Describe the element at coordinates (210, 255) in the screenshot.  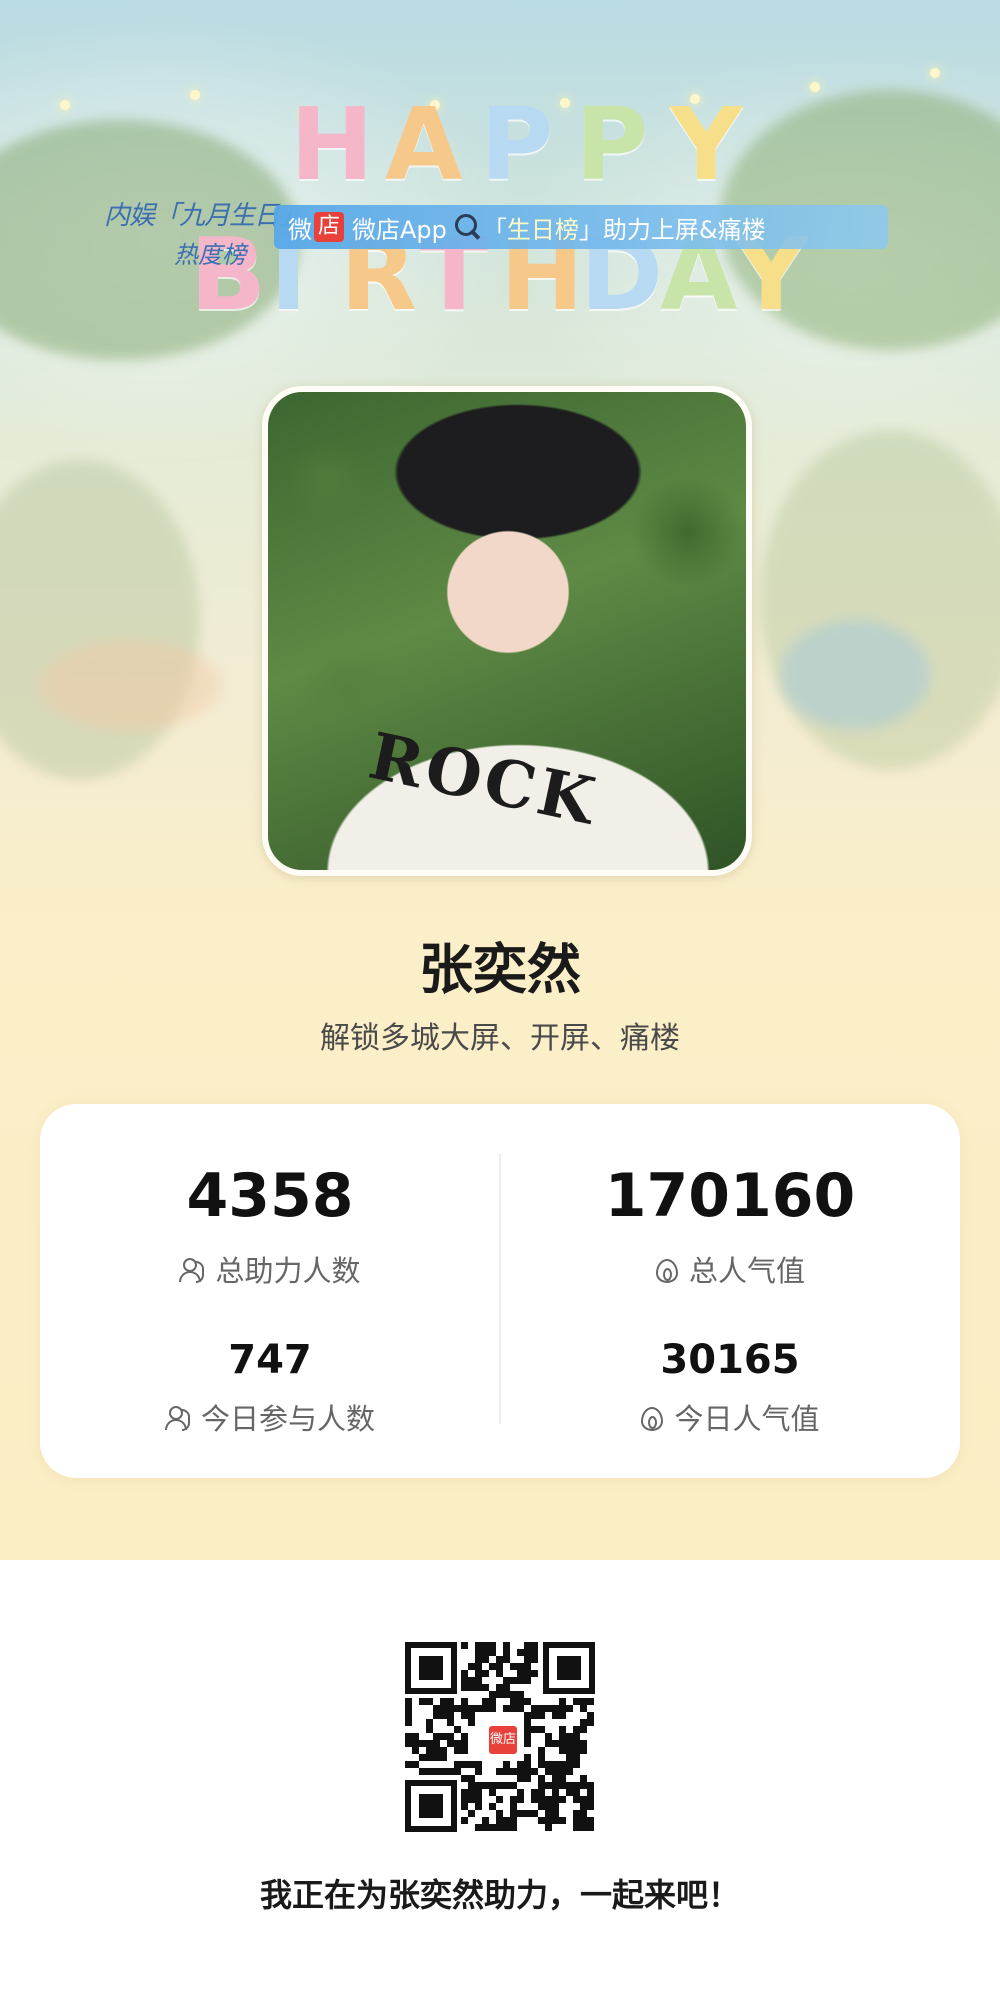
I see `logo-line2: 热度榜` at that location.